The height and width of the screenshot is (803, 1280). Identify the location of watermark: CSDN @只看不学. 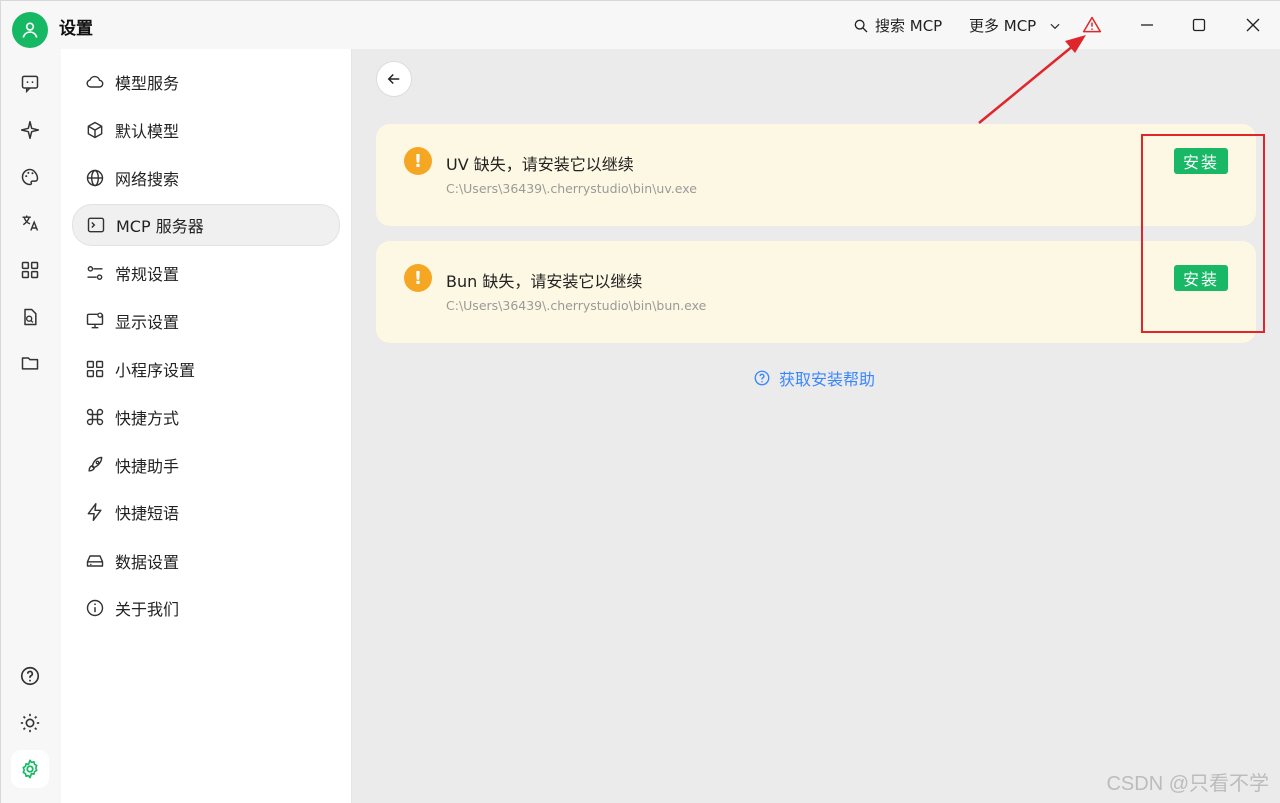
(1187, 784).